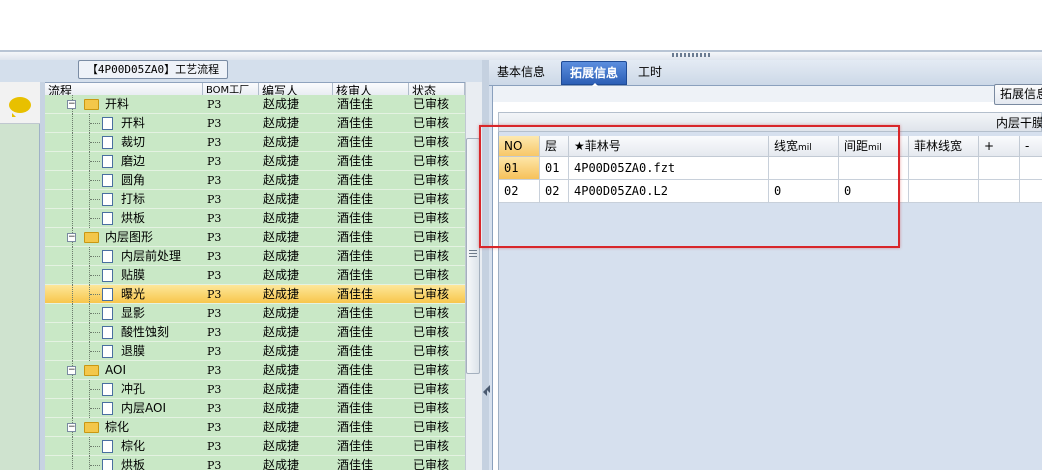 The width and height of the screenshot is (1042, 470). What do you see at coordinates (594, 73) in the screenshot?
I see `tab-extended-info: 拓展信息` at bounding box center [594, 73].